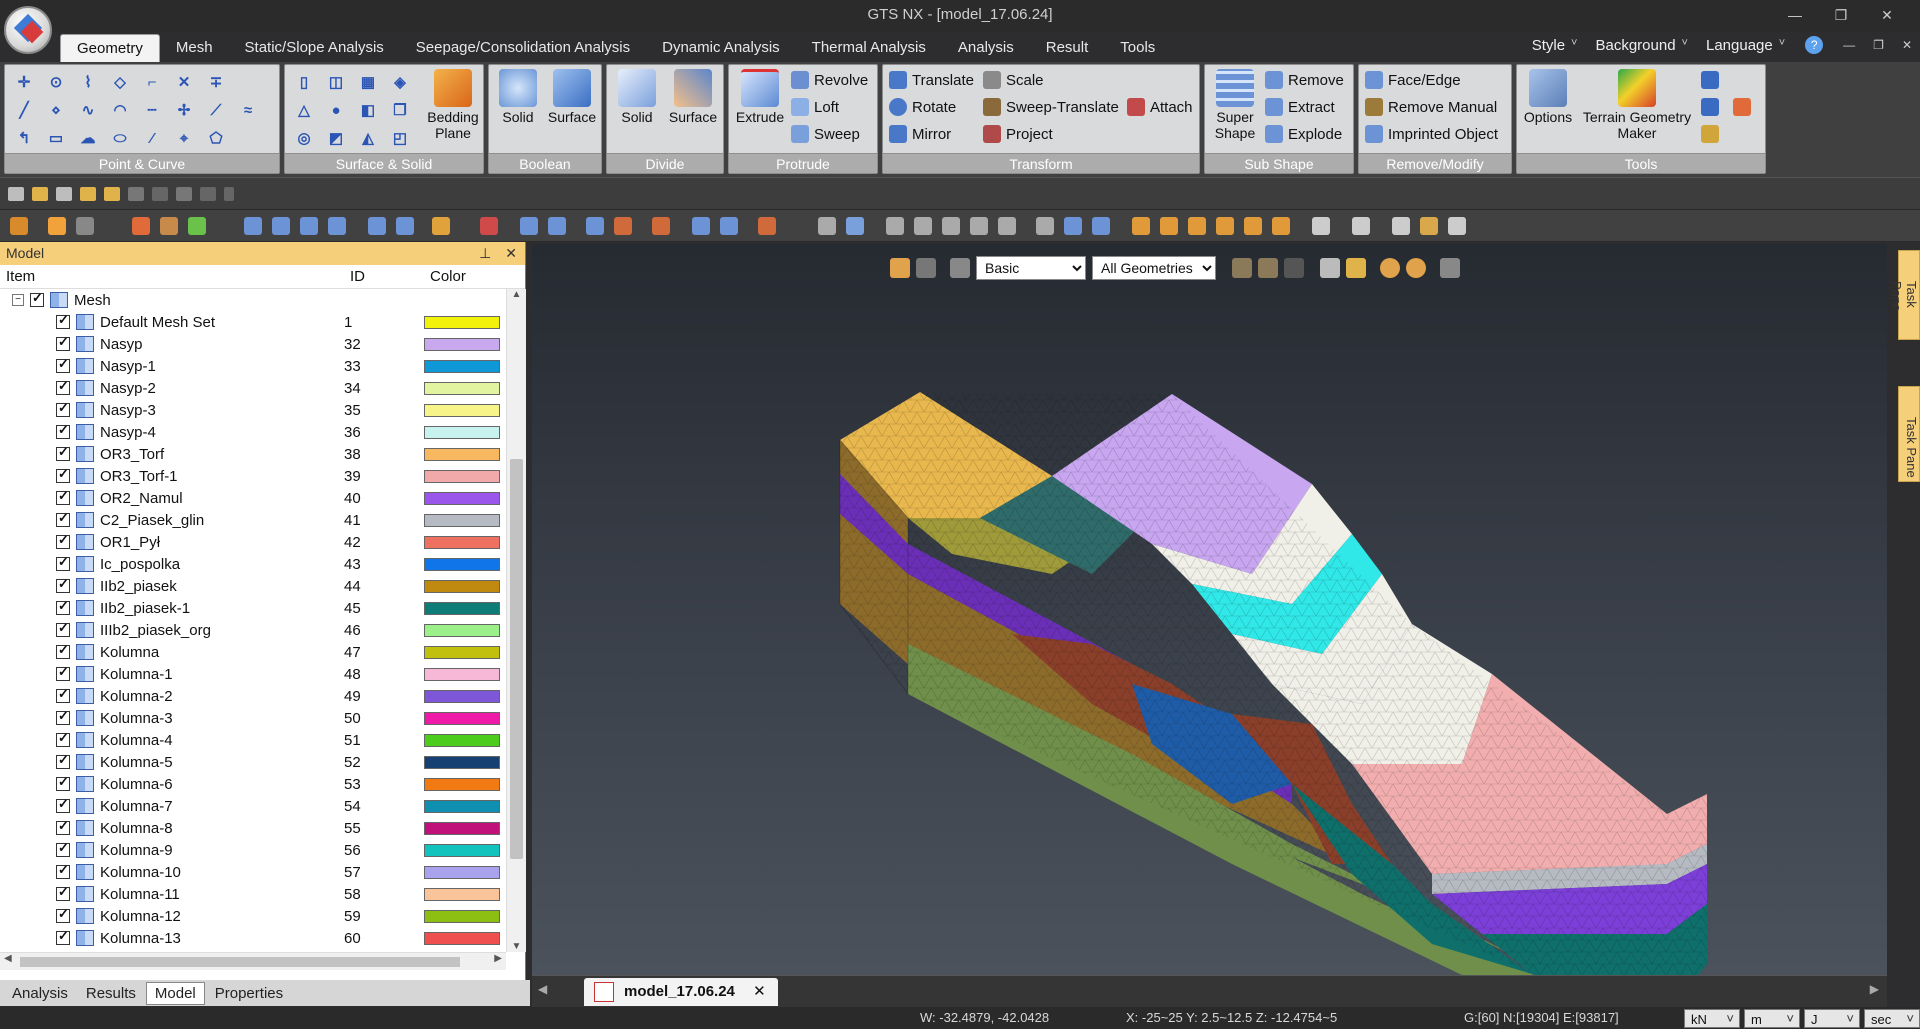  What do you see at coordinates (869, 48) in the screenshot?
I see `tab-thermal-analysis: Thermal Analysis` at bounding box center [869, 48].